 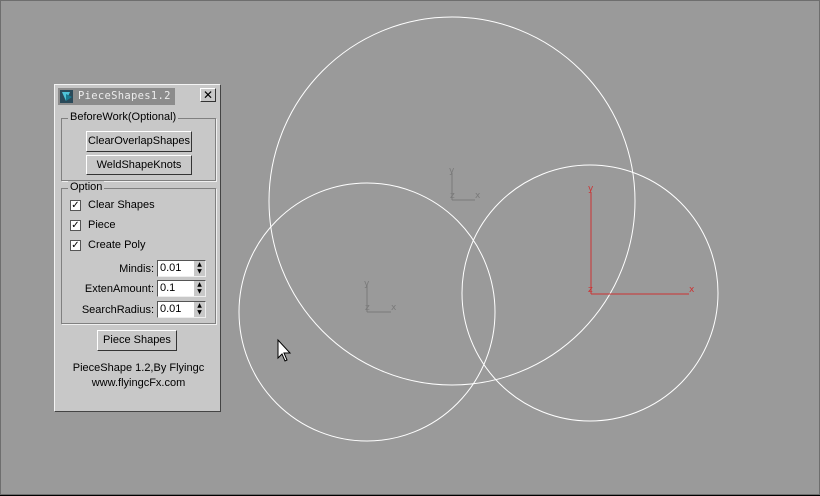 I want to click on panel-titlebar: PieceShapes1.2, so click(x=116, y=96).